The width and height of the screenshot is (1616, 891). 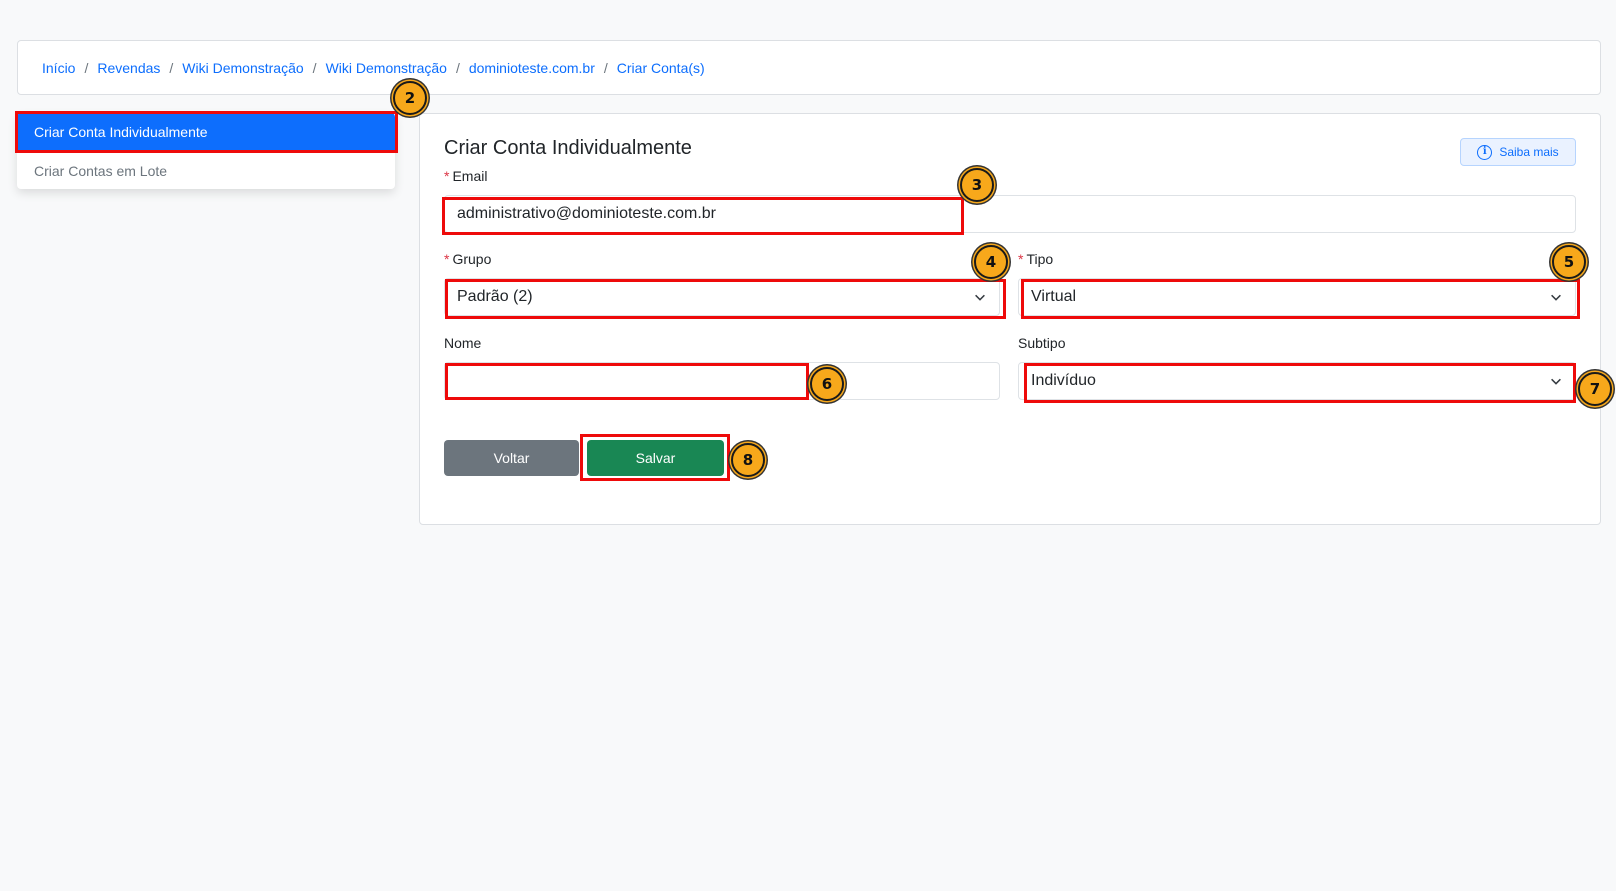 What do you see at coordinates (722, 297) in the screenshot?
I see `grupo-select: Padrão (2)` at bounding box center [722, 297].